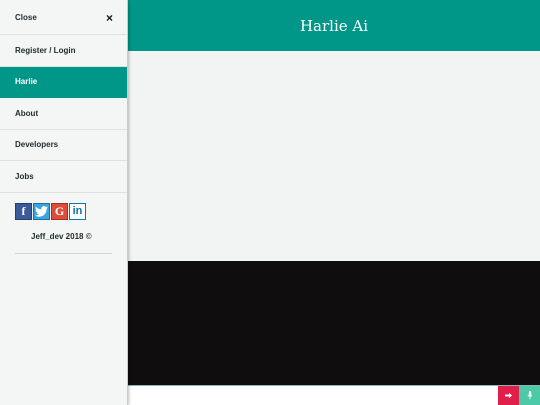  I want to click on twitter-bird-icon, so click(41, 211).